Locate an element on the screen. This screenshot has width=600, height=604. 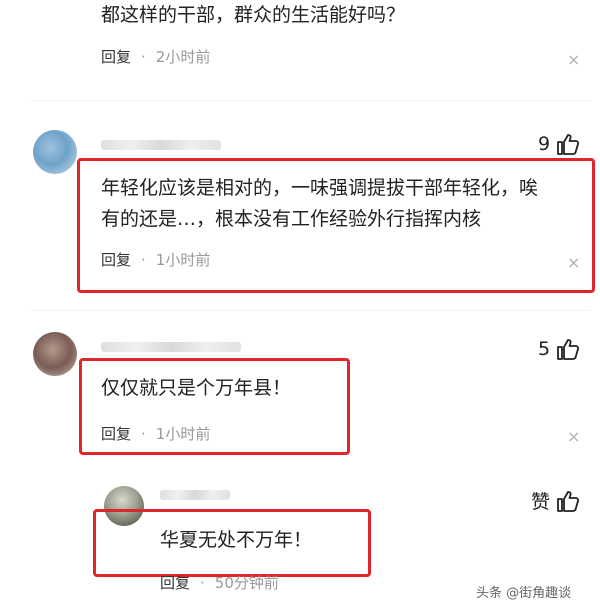
watermark: 头条 @街角趣谈 is located at coordinates (524, 593).